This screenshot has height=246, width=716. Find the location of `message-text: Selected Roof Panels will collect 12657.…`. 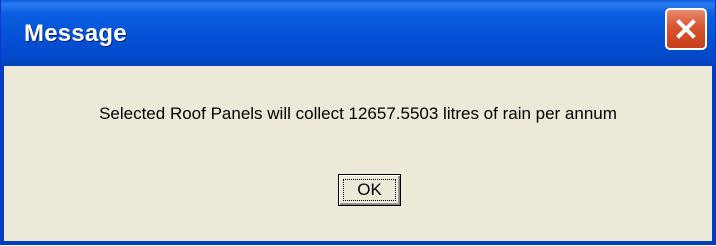

message-text: Selected Roof Panels will collect 12657.… is located at coordinates (358, 113).